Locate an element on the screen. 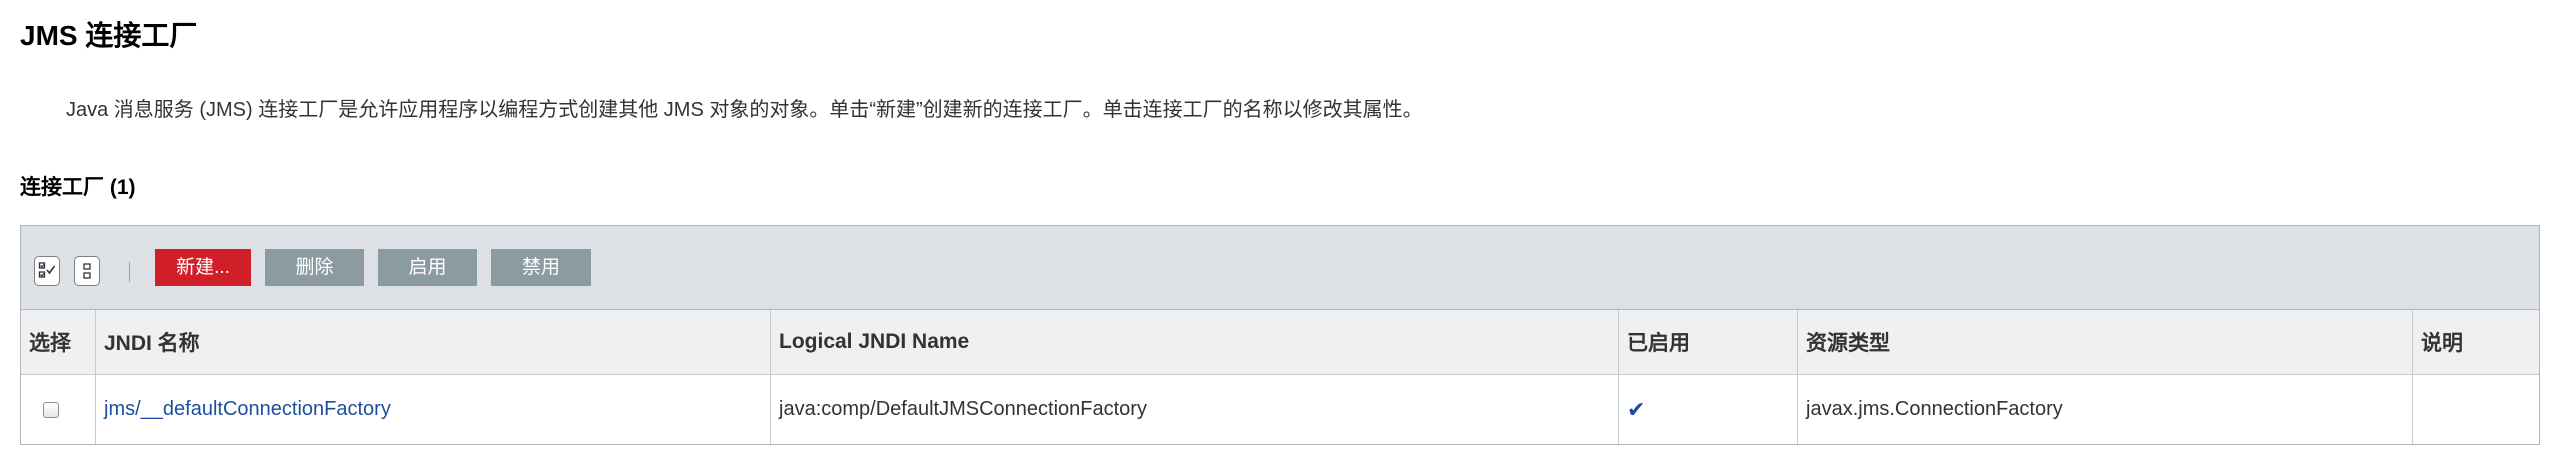  column-header-enabled: 已启用 is located at coordinates (1708, 342).